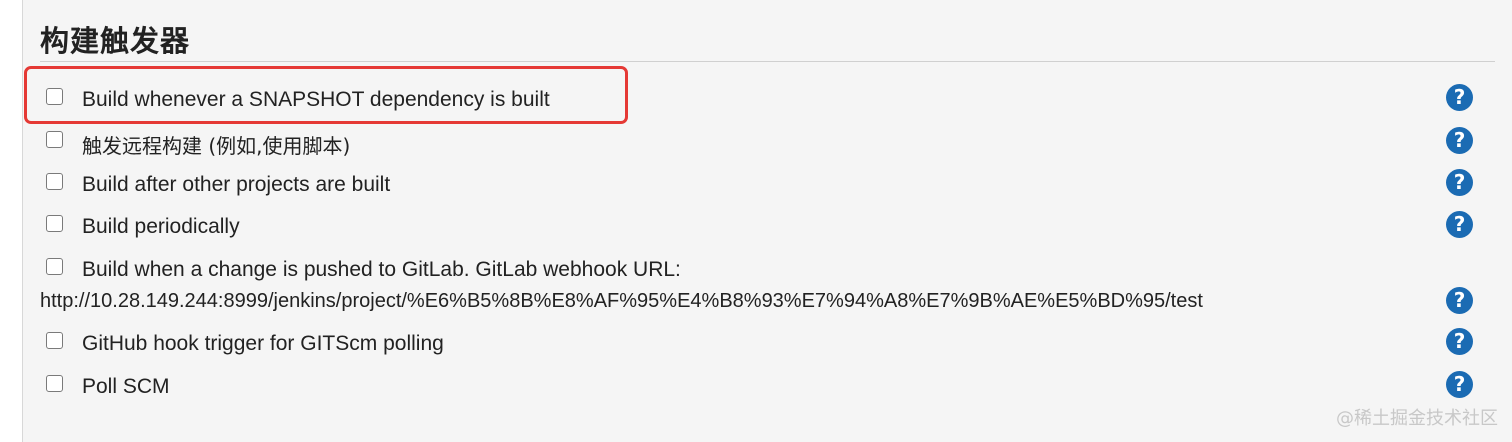 The image size is (1512, 442). Describe the element at coordinates (1417, 418) in the screenshot. I see `watermark: @稀土掘金技术社区` at that location.